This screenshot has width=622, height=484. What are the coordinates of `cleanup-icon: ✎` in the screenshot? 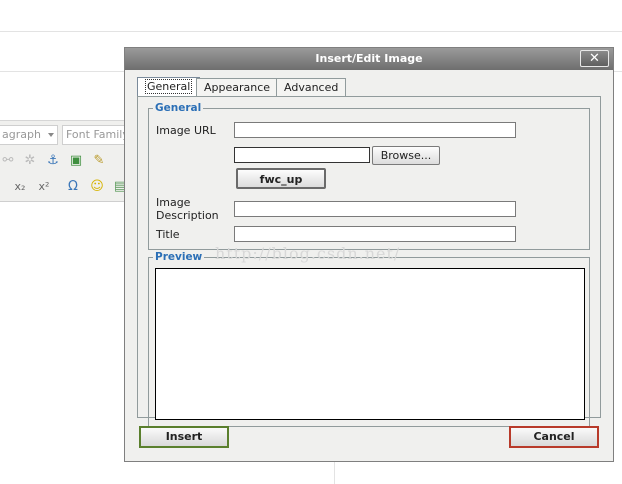 It's located at (99, 161).